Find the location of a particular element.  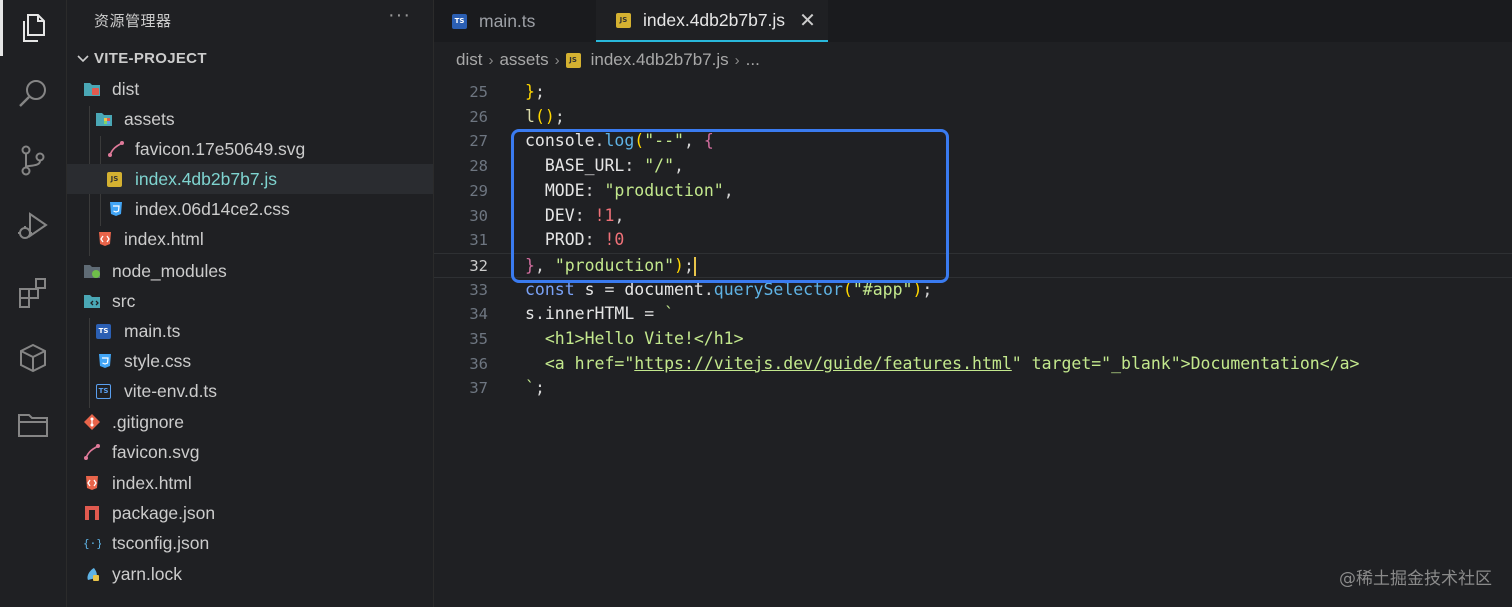

extensions-activity-button is located at coordinates (33, 292).